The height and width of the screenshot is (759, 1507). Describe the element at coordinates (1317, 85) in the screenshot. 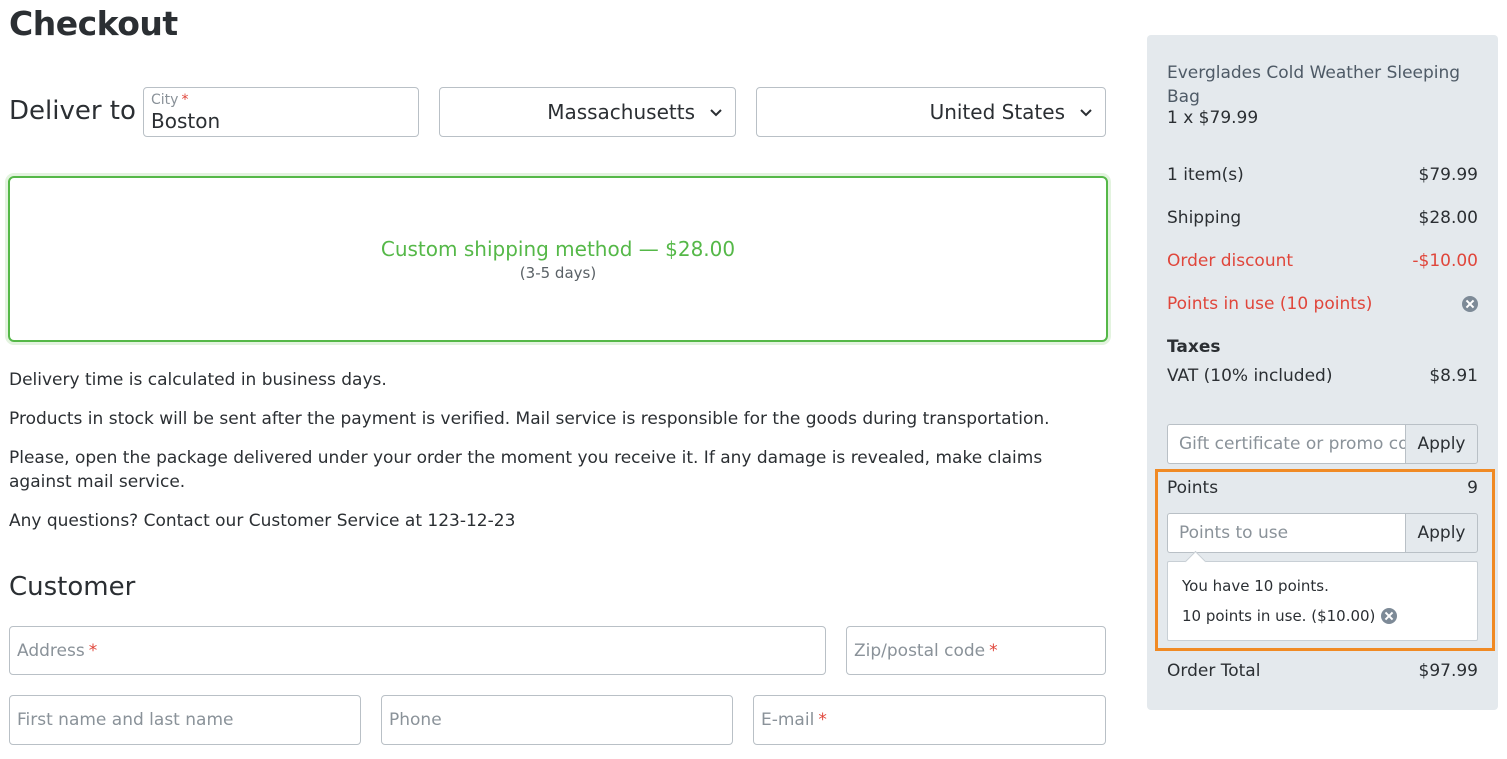

I see `product-name: Everglades Cold Weather Sleeping Bag` at that location.